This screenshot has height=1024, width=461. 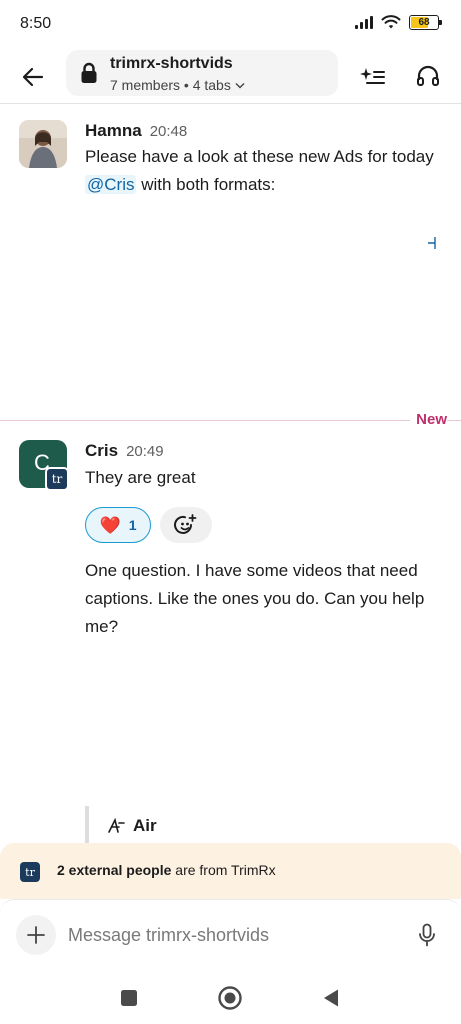 I want to click on system-nav-bar, so click(x=230, y=997).